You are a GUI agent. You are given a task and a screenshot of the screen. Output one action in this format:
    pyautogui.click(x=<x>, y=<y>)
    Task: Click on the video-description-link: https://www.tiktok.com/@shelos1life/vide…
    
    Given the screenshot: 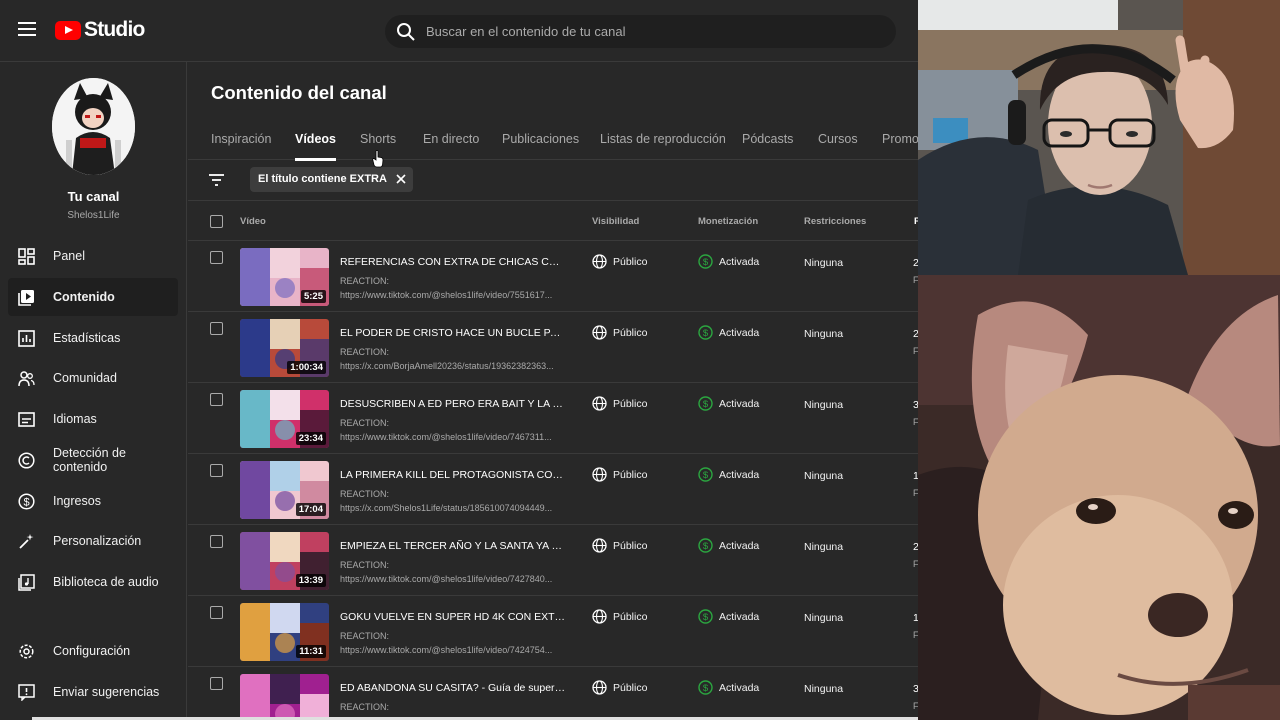 What is the action you would take?
    pyautogui.click(x=446, y=579)
    